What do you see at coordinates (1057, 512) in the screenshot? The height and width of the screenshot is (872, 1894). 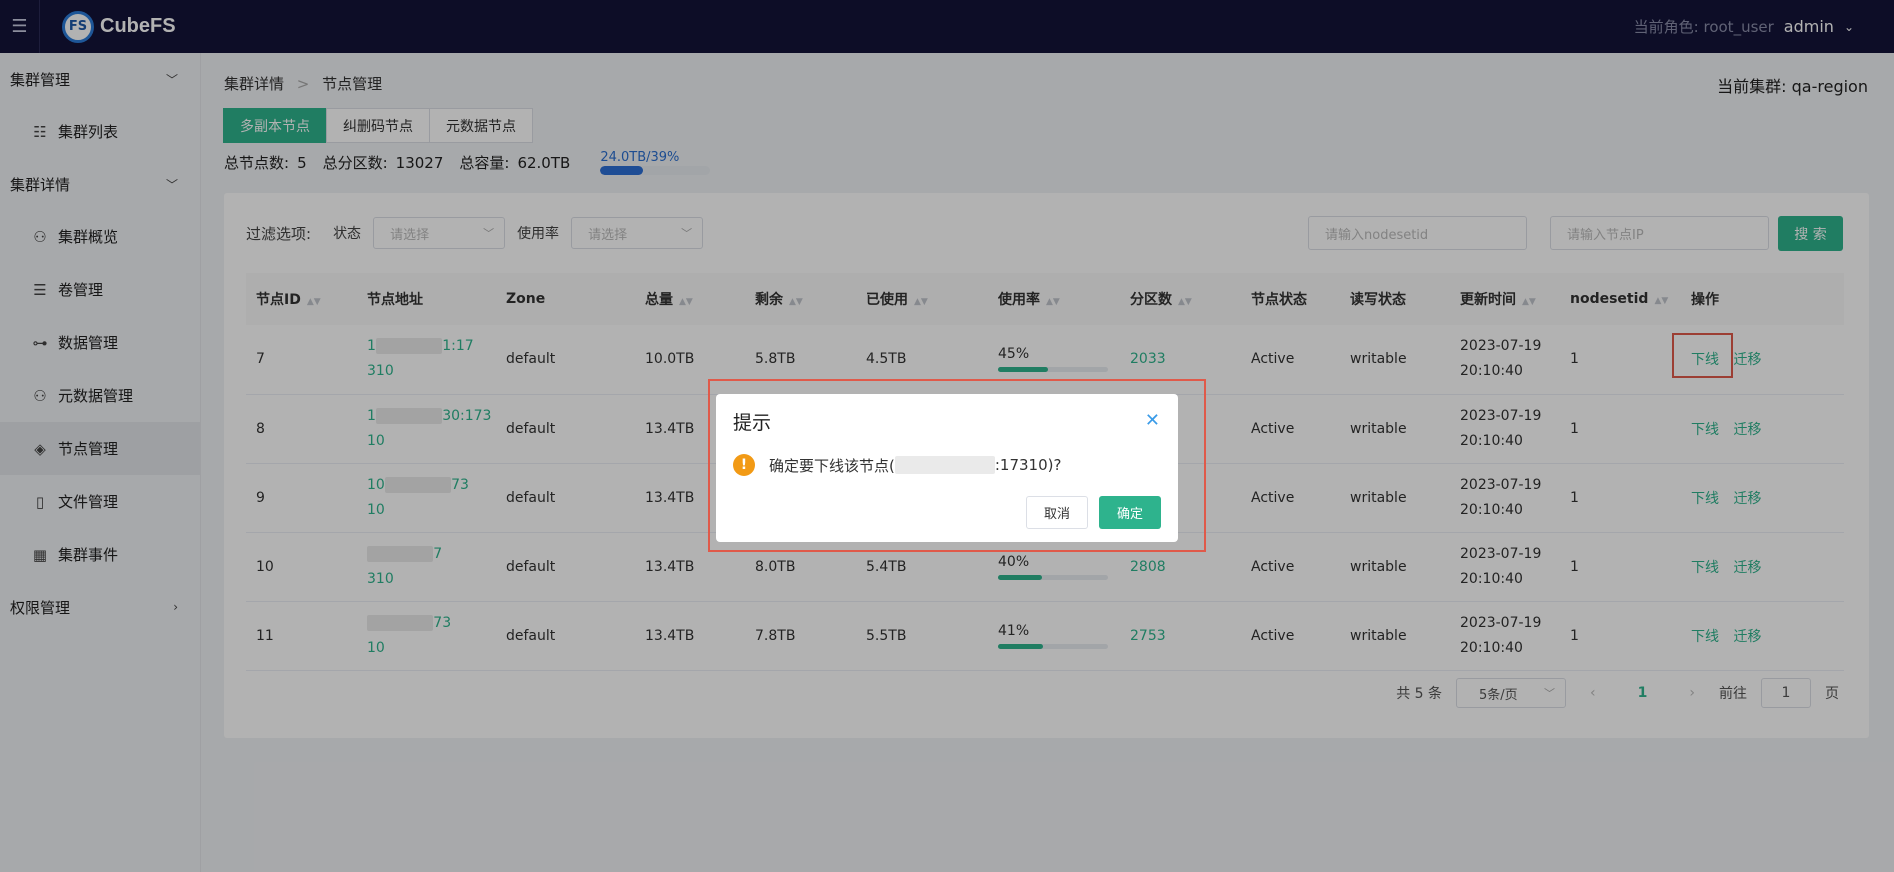 I see `cancel-button: 取消` at bounding box center [1057, 512].